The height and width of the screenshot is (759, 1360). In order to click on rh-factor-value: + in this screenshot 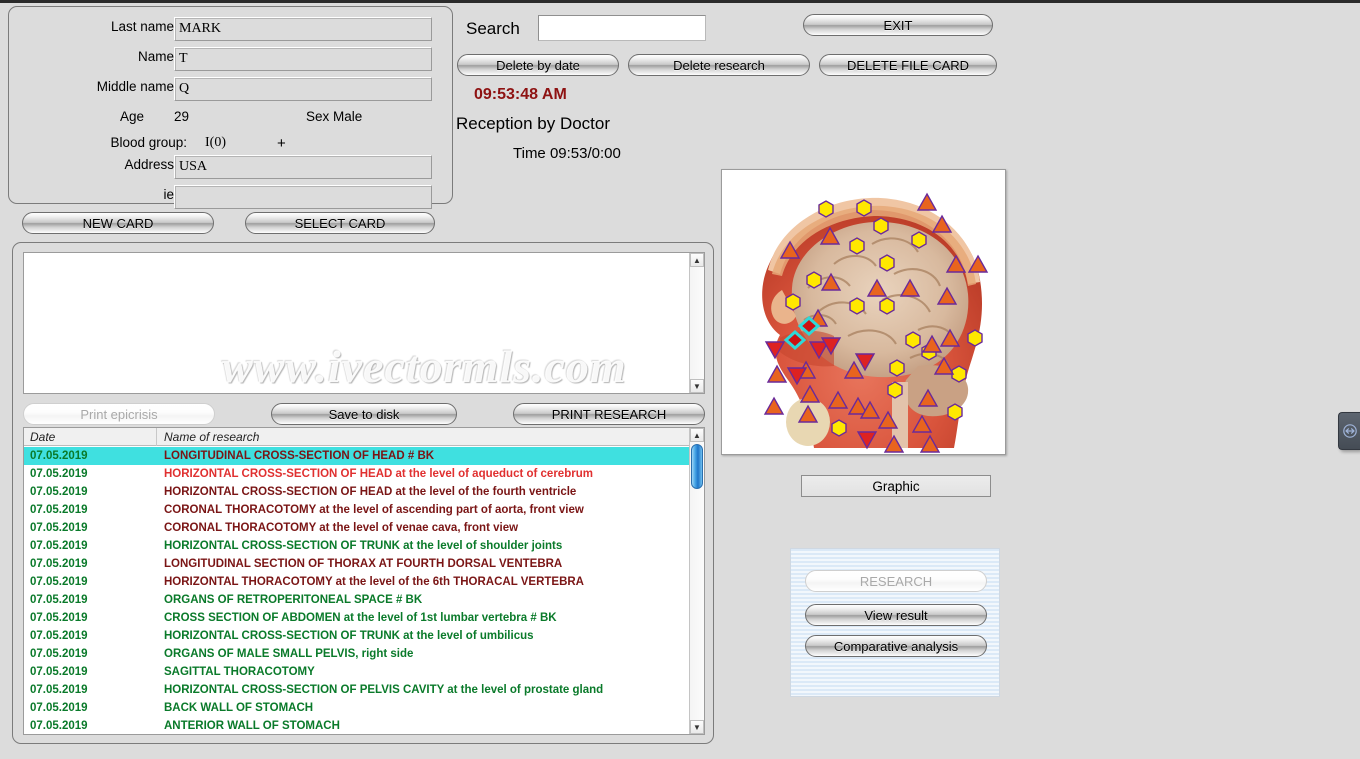, I will do `click(281, 143)`.